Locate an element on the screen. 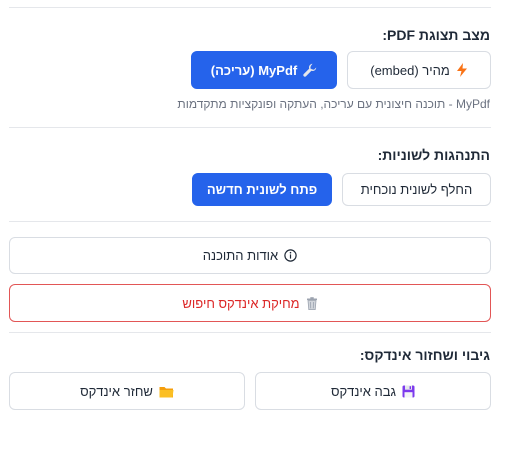 Image resolution: width=509 pixels, height=463 pixels. folder-icon is located at coordinates (166, 391).